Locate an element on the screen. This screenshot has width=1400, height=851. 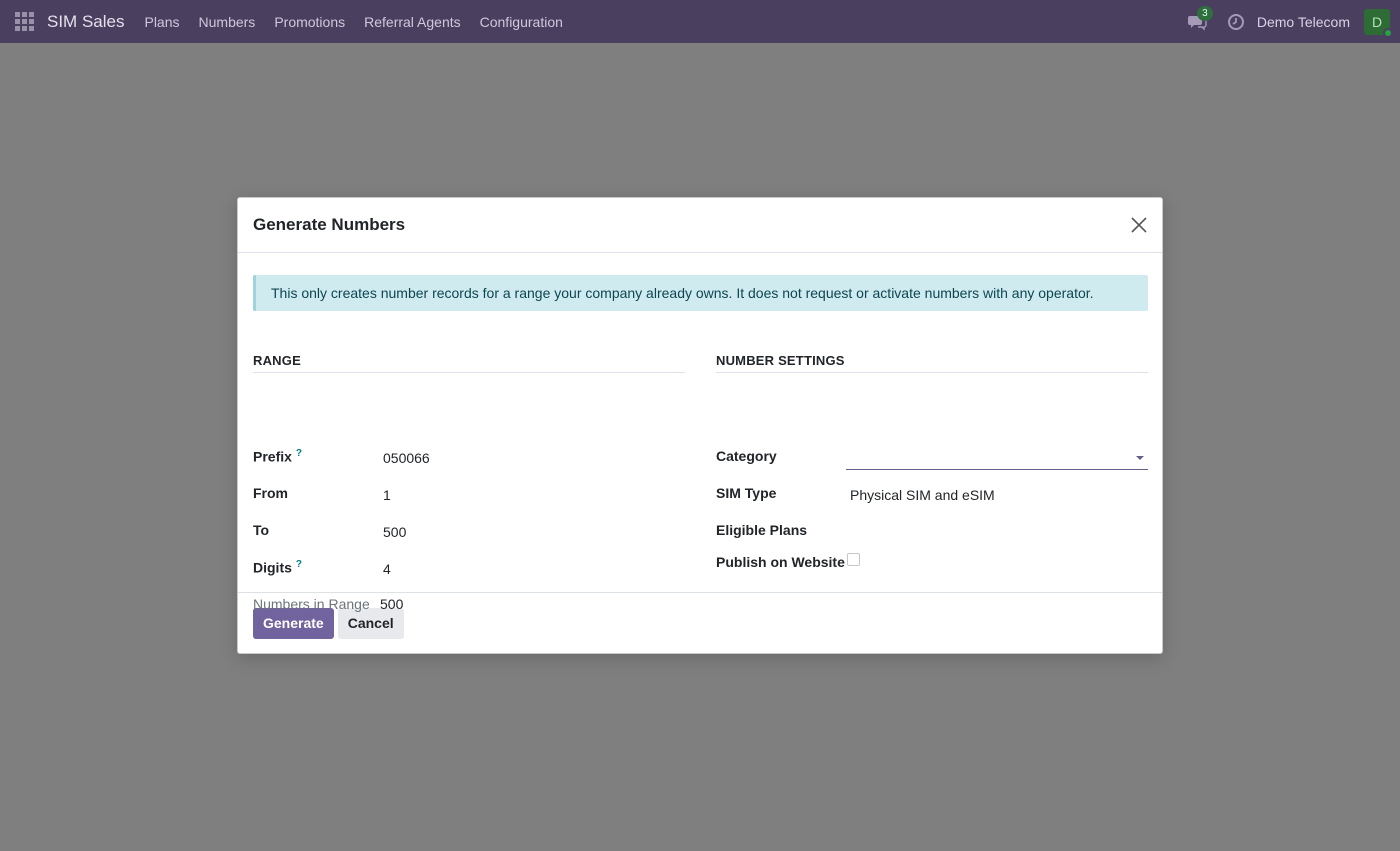
prefix-help-icon: ? is located at coordinates (299, 453).